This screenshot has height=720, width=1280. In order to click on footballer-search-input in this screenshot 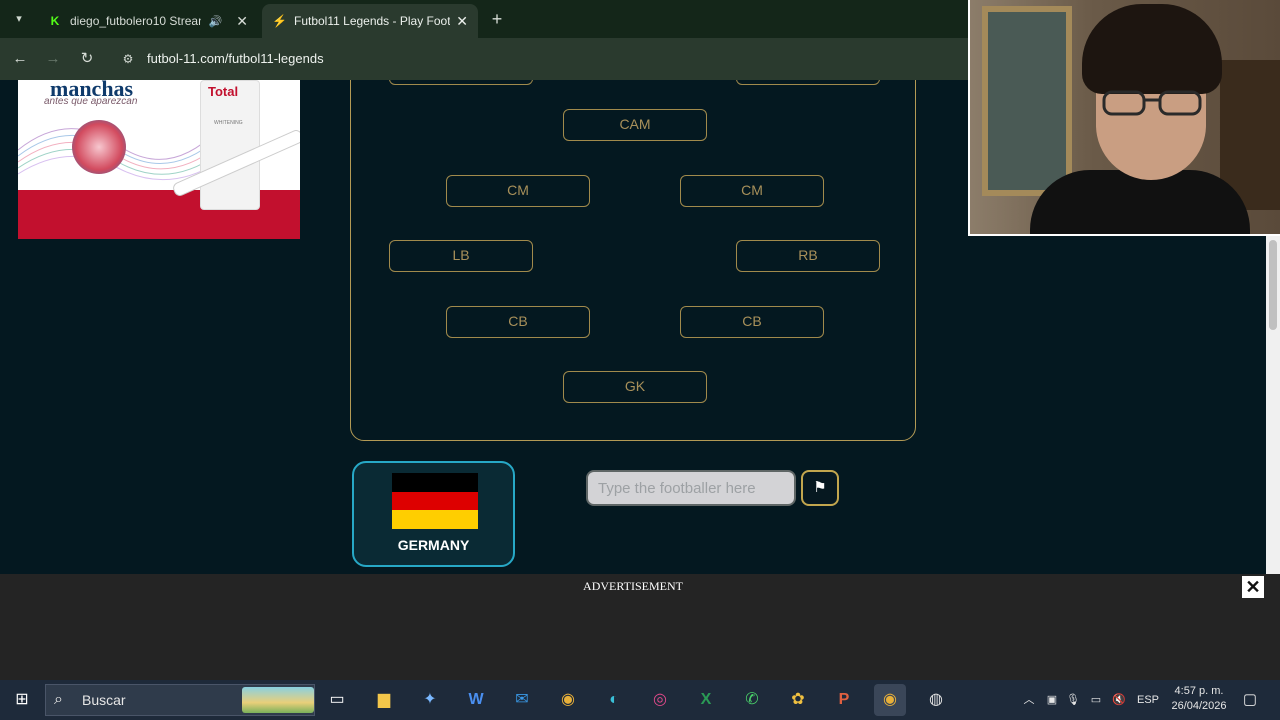, I will do `click(691, 488)`.